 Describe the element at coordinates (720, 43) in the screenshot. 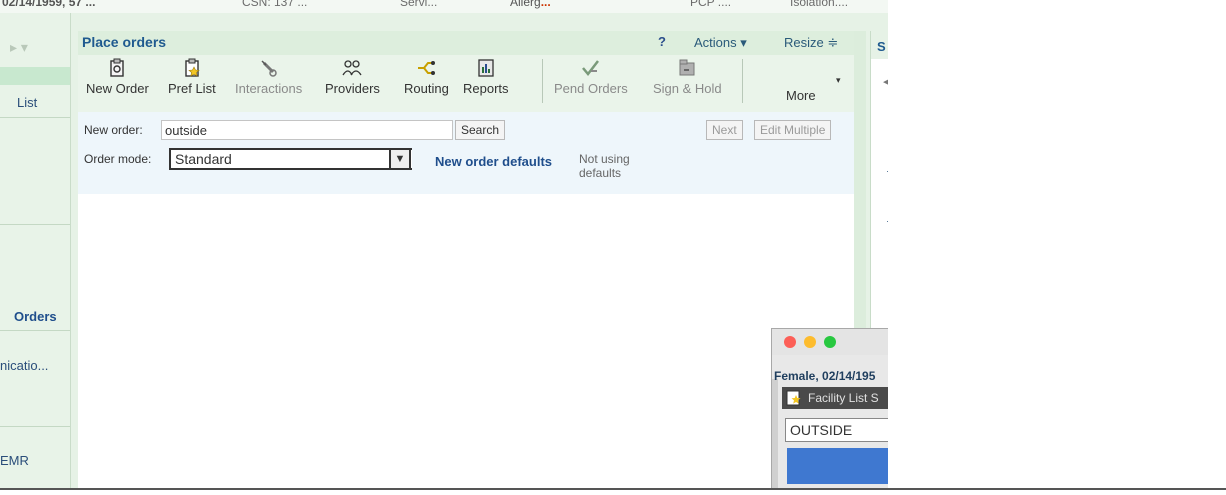

I see `actions-menu: Actions ▾` at that location.